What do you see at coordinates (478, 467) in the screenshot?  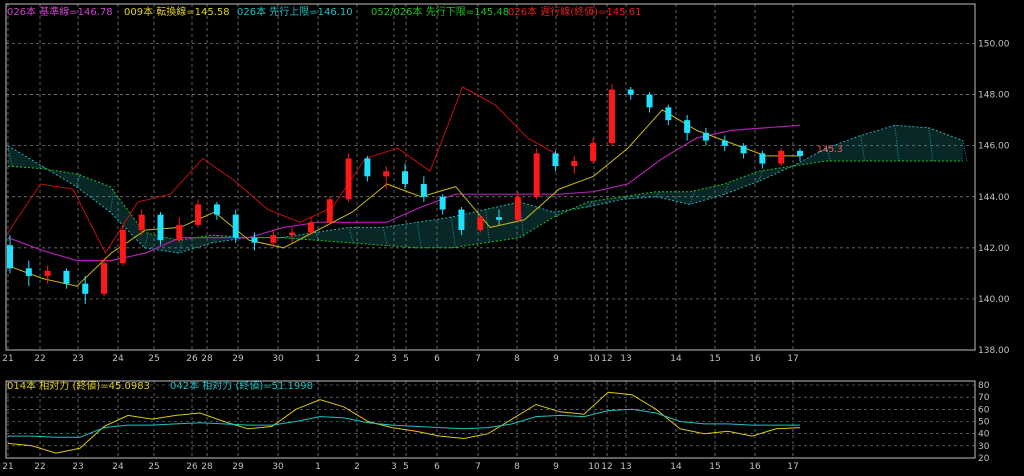 I see `x-tick-label-sub: 7` at bounding box center [478, 467].